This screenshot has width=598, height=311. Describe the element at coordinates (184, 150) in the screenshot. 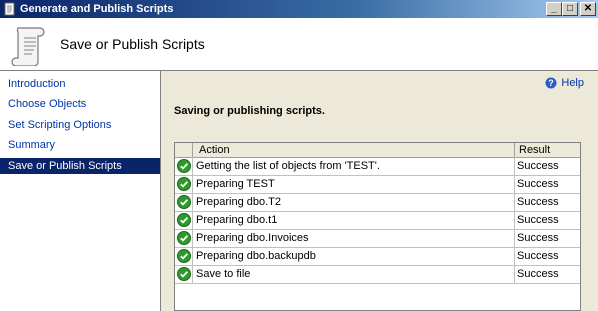

I see `status-column-header` at that location.